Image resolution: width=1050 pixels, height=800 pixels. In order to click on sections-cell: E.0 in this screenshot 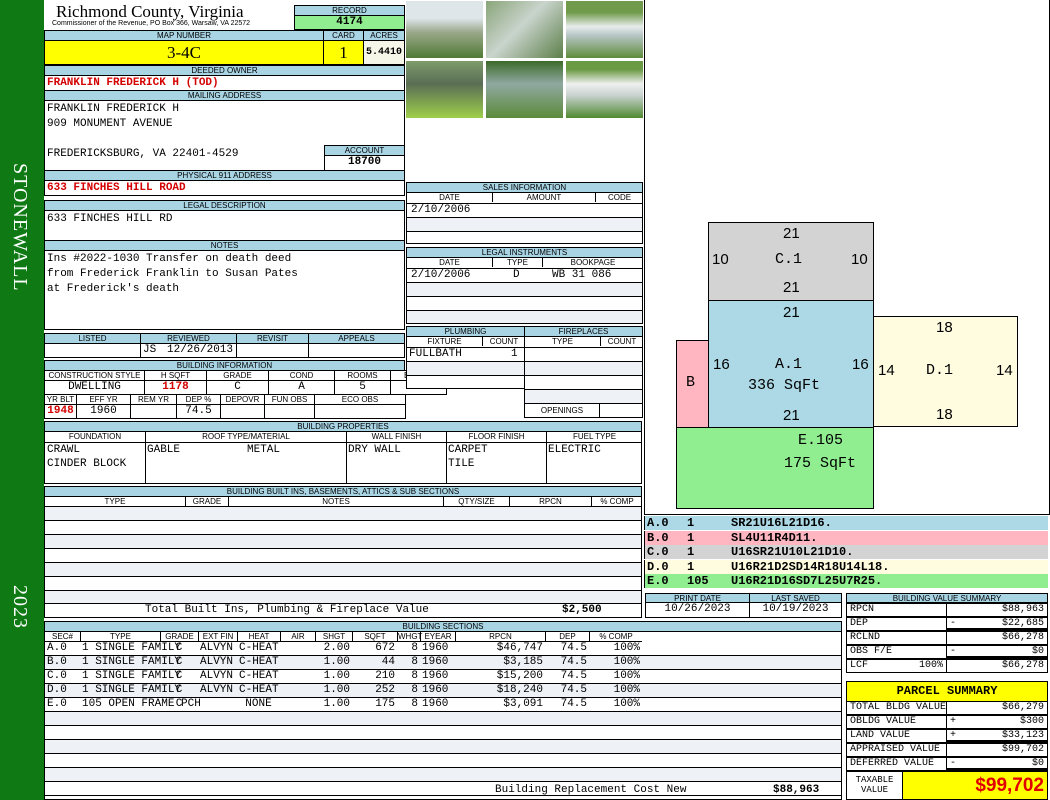, I will do `click(57, 704)`.